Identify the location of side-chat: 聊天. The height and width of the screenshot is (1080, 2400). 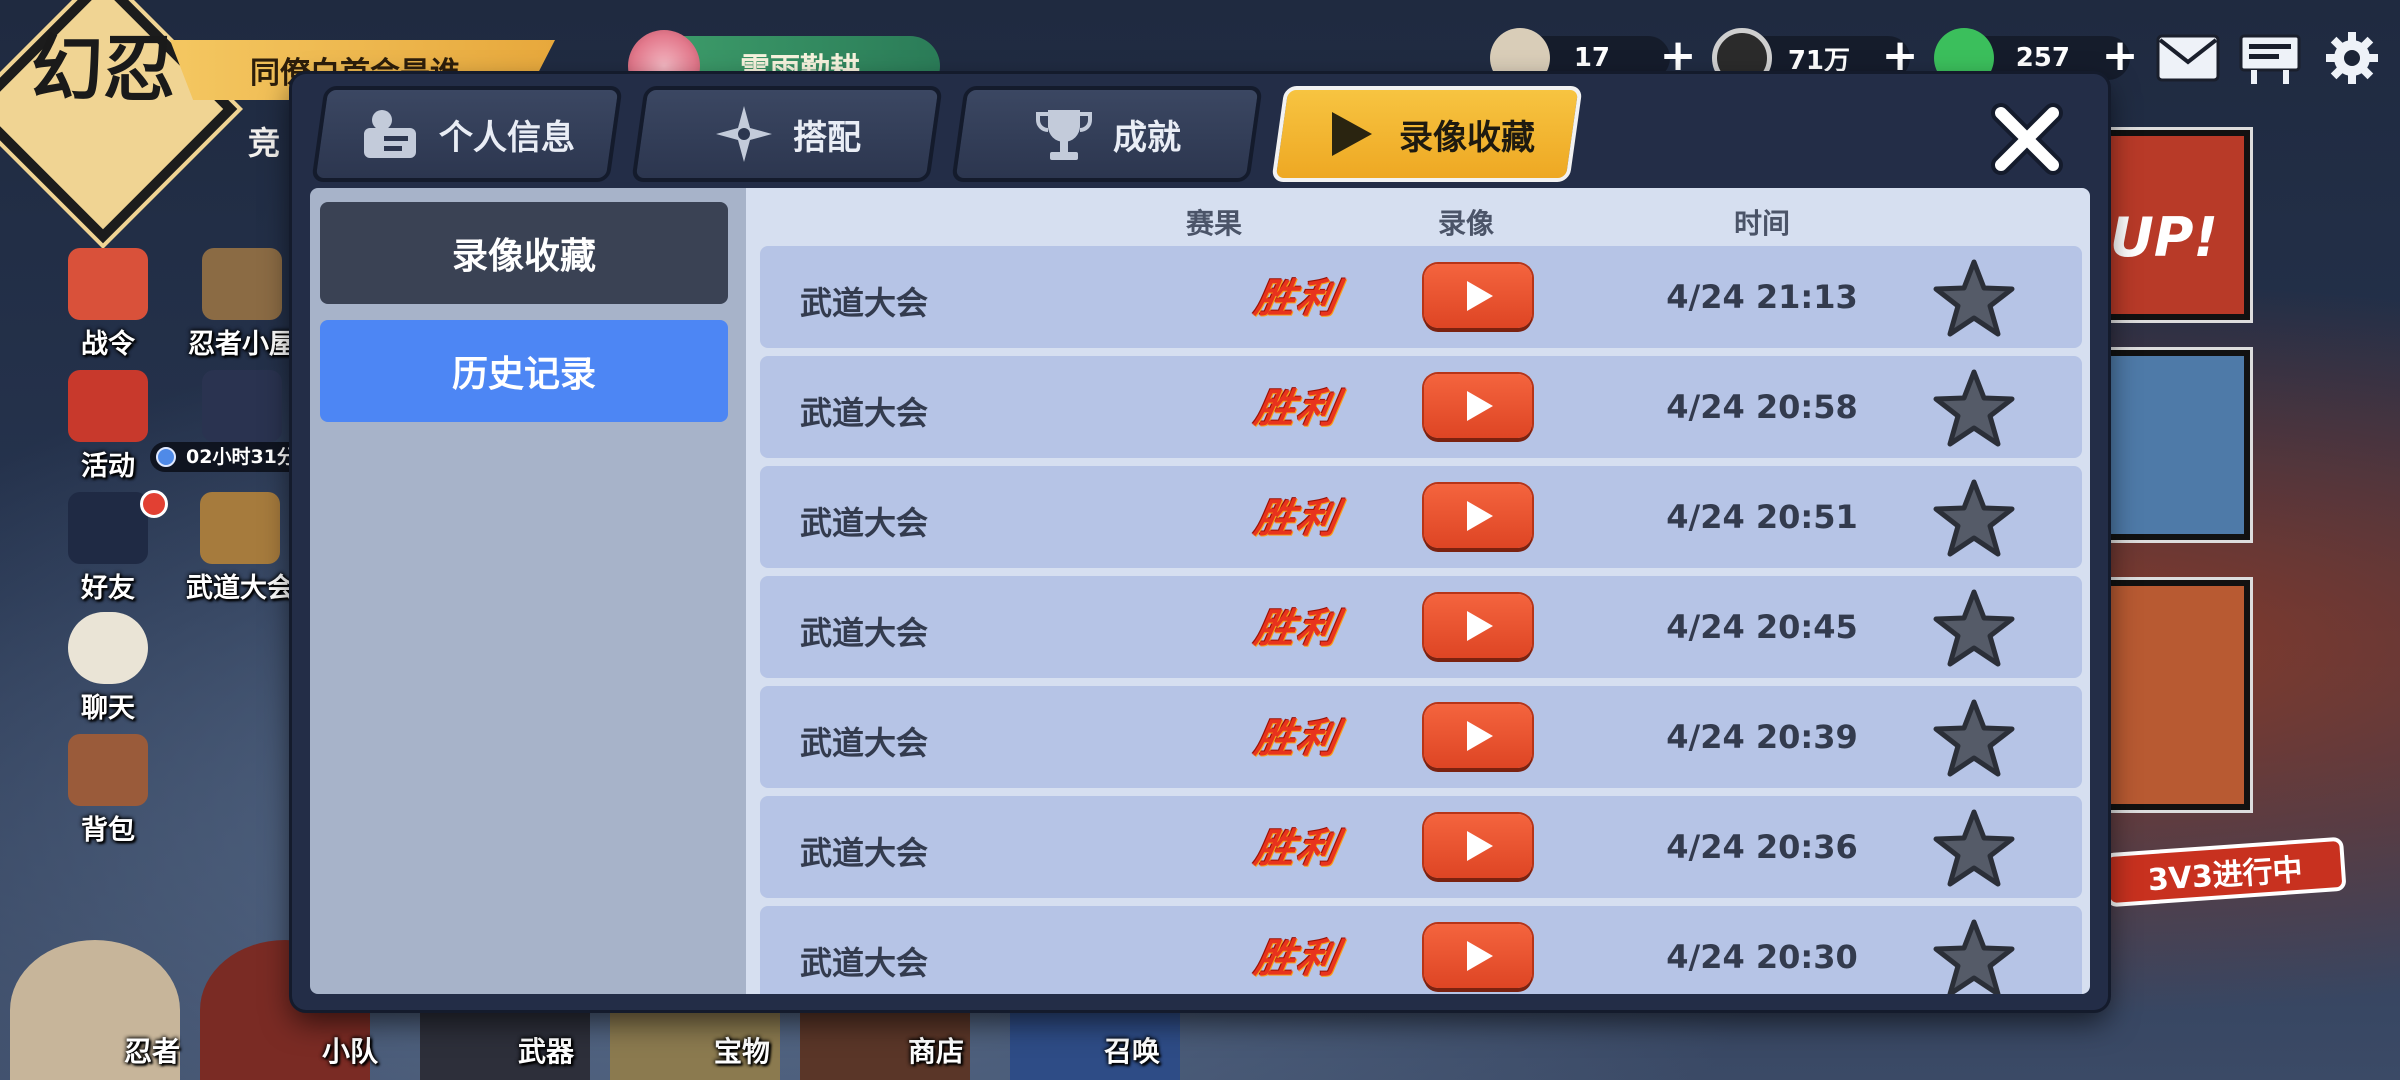
(108, 668).